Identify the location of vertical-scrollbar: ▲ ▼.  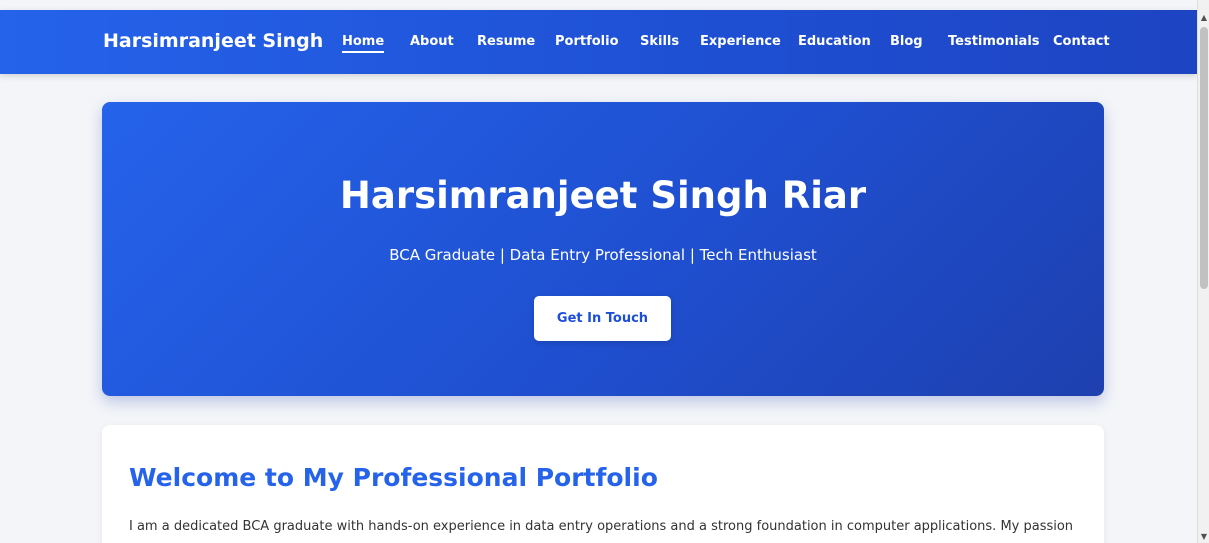
(1203, 271).